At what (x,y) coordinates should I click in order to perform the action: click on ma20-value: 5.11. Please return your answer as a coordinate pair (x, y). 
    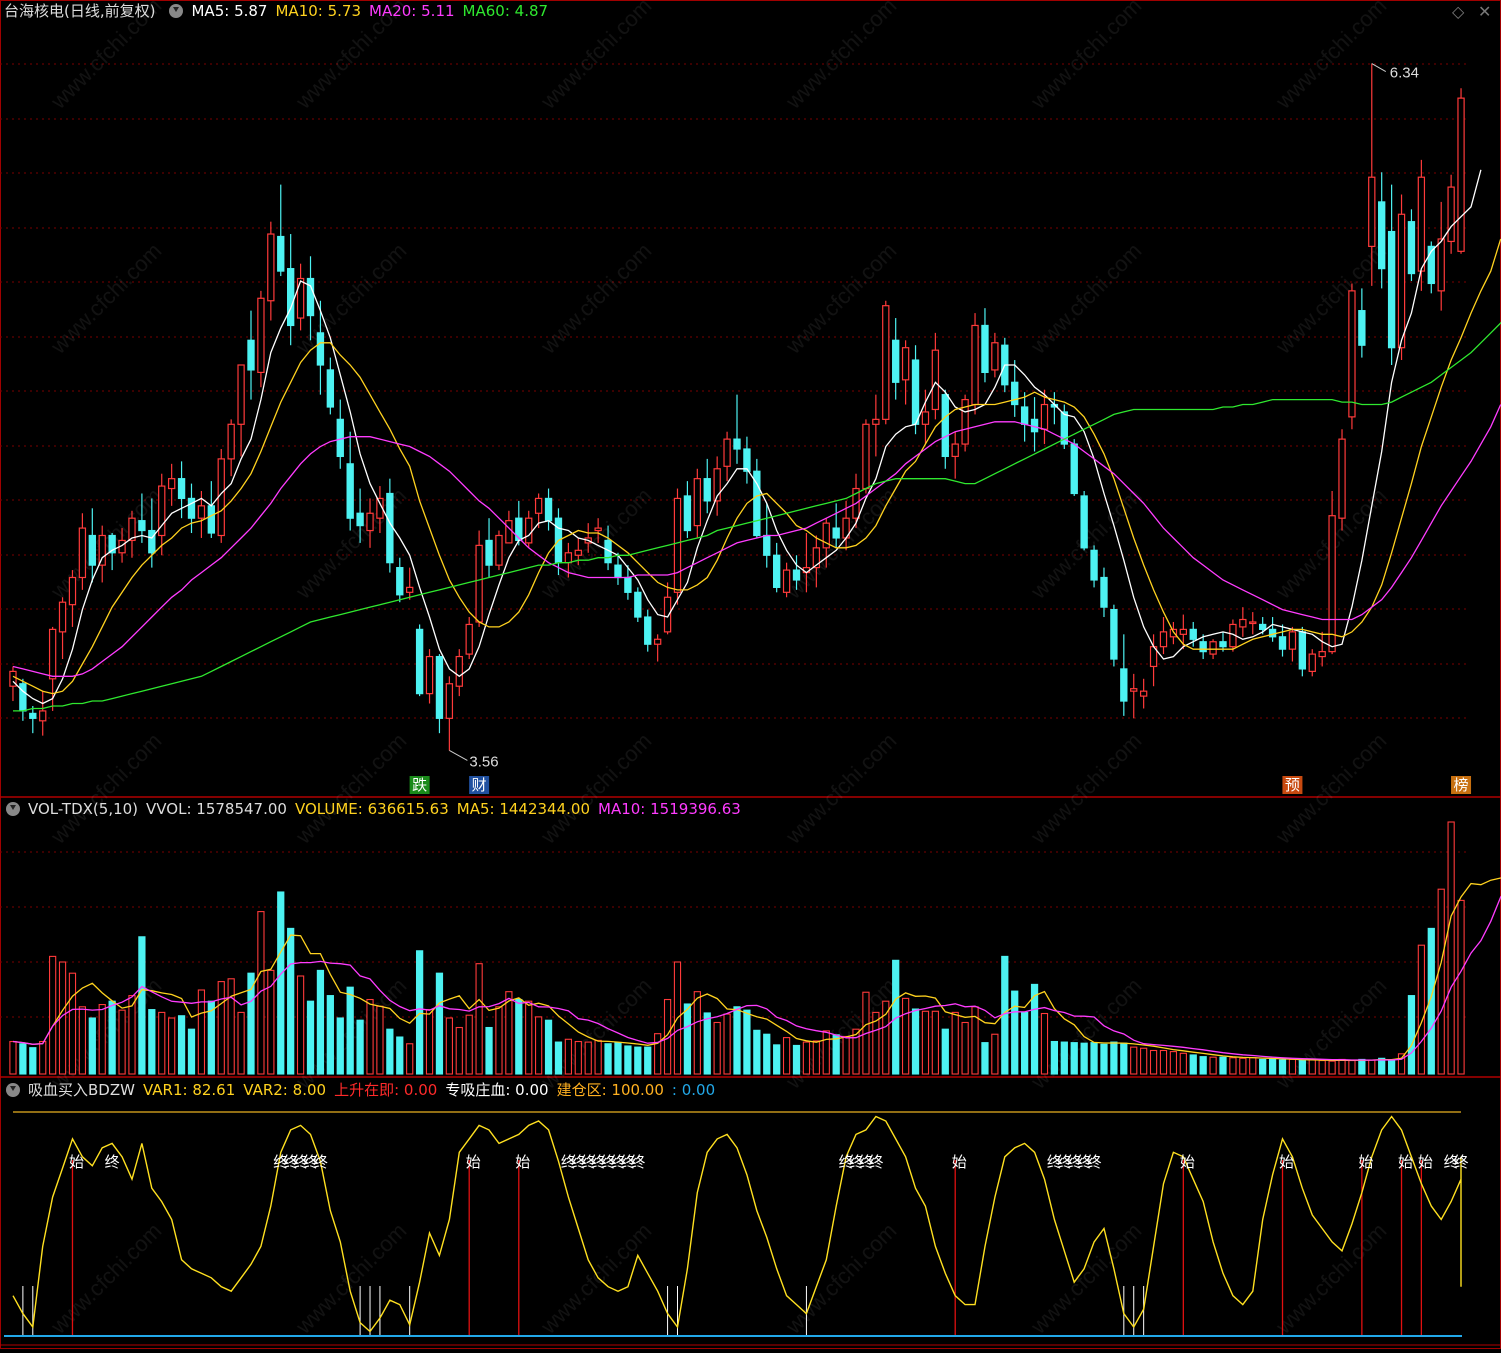
    Looking at the image, I should click on (438, 11).